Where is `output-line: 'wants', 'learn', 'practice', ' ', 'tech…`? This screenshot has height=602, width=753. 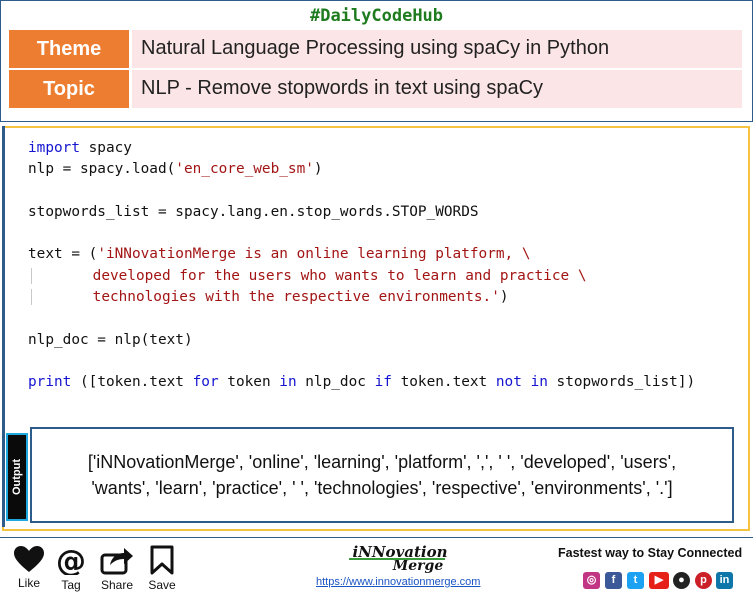 output-line: 'wants', 'learn', 'practice', ' ', 'tech… is located at coordinates (382, 488).